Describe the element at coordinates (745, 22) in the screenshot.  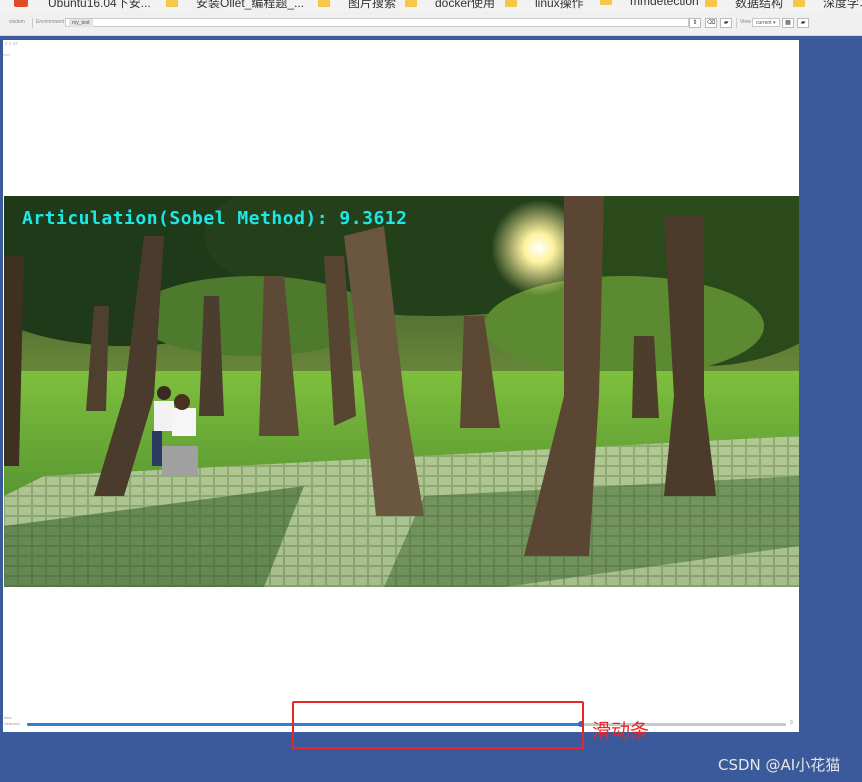
I see `view-label: View` at that location.